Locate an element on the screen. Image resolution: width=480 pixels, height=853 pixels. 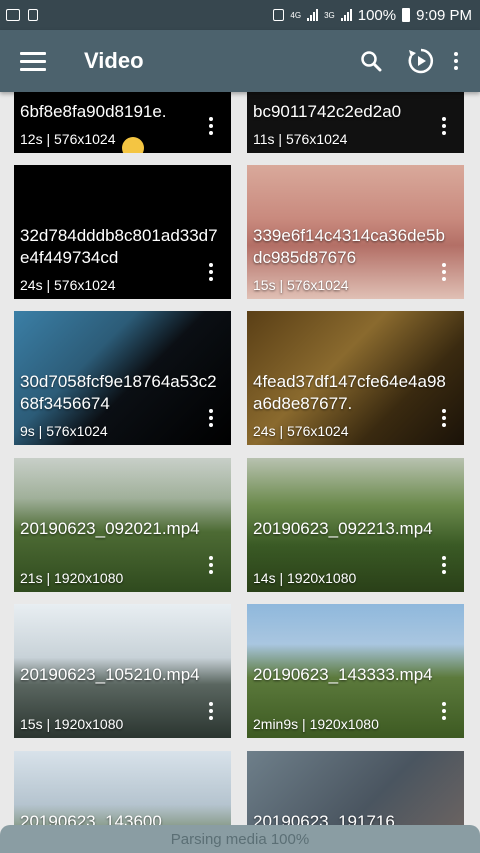
video-meta: 15s | 1920x1080 is located at coordinates (72, 724).